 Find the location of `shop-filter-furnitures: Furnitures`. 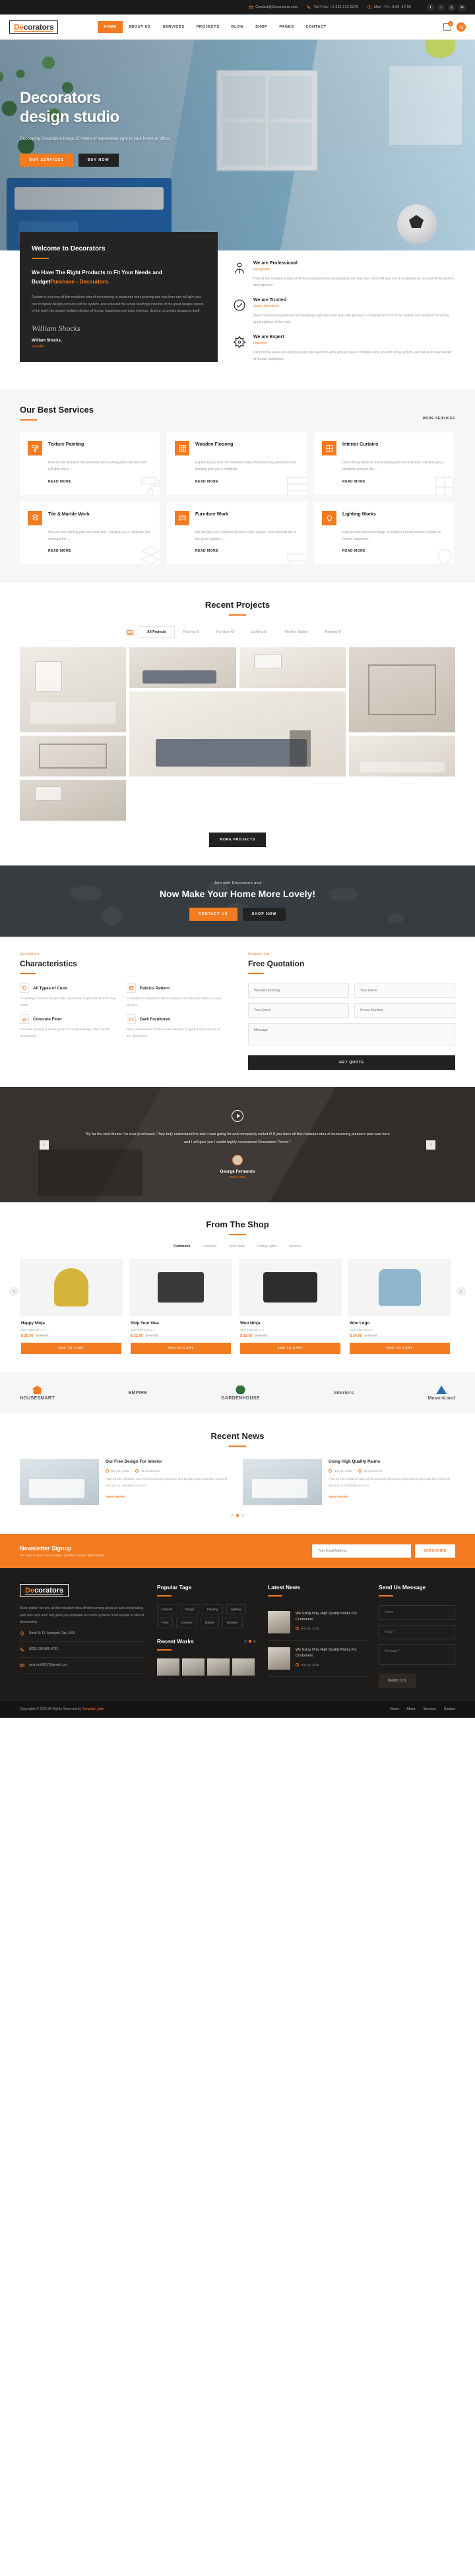

shop-filter-furnitures: Furnitures is located at coordinates (182, 1246).